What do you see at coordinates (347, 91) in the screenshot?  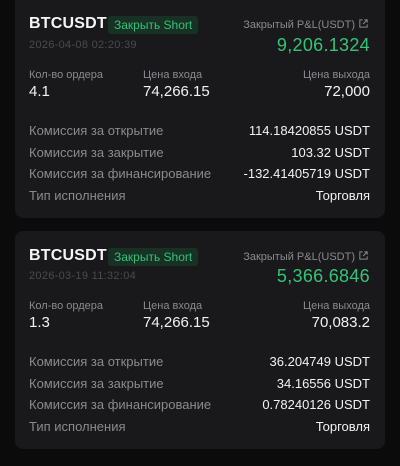 I see `exit-price-value: 72,000` at bounding box center [347, 91].